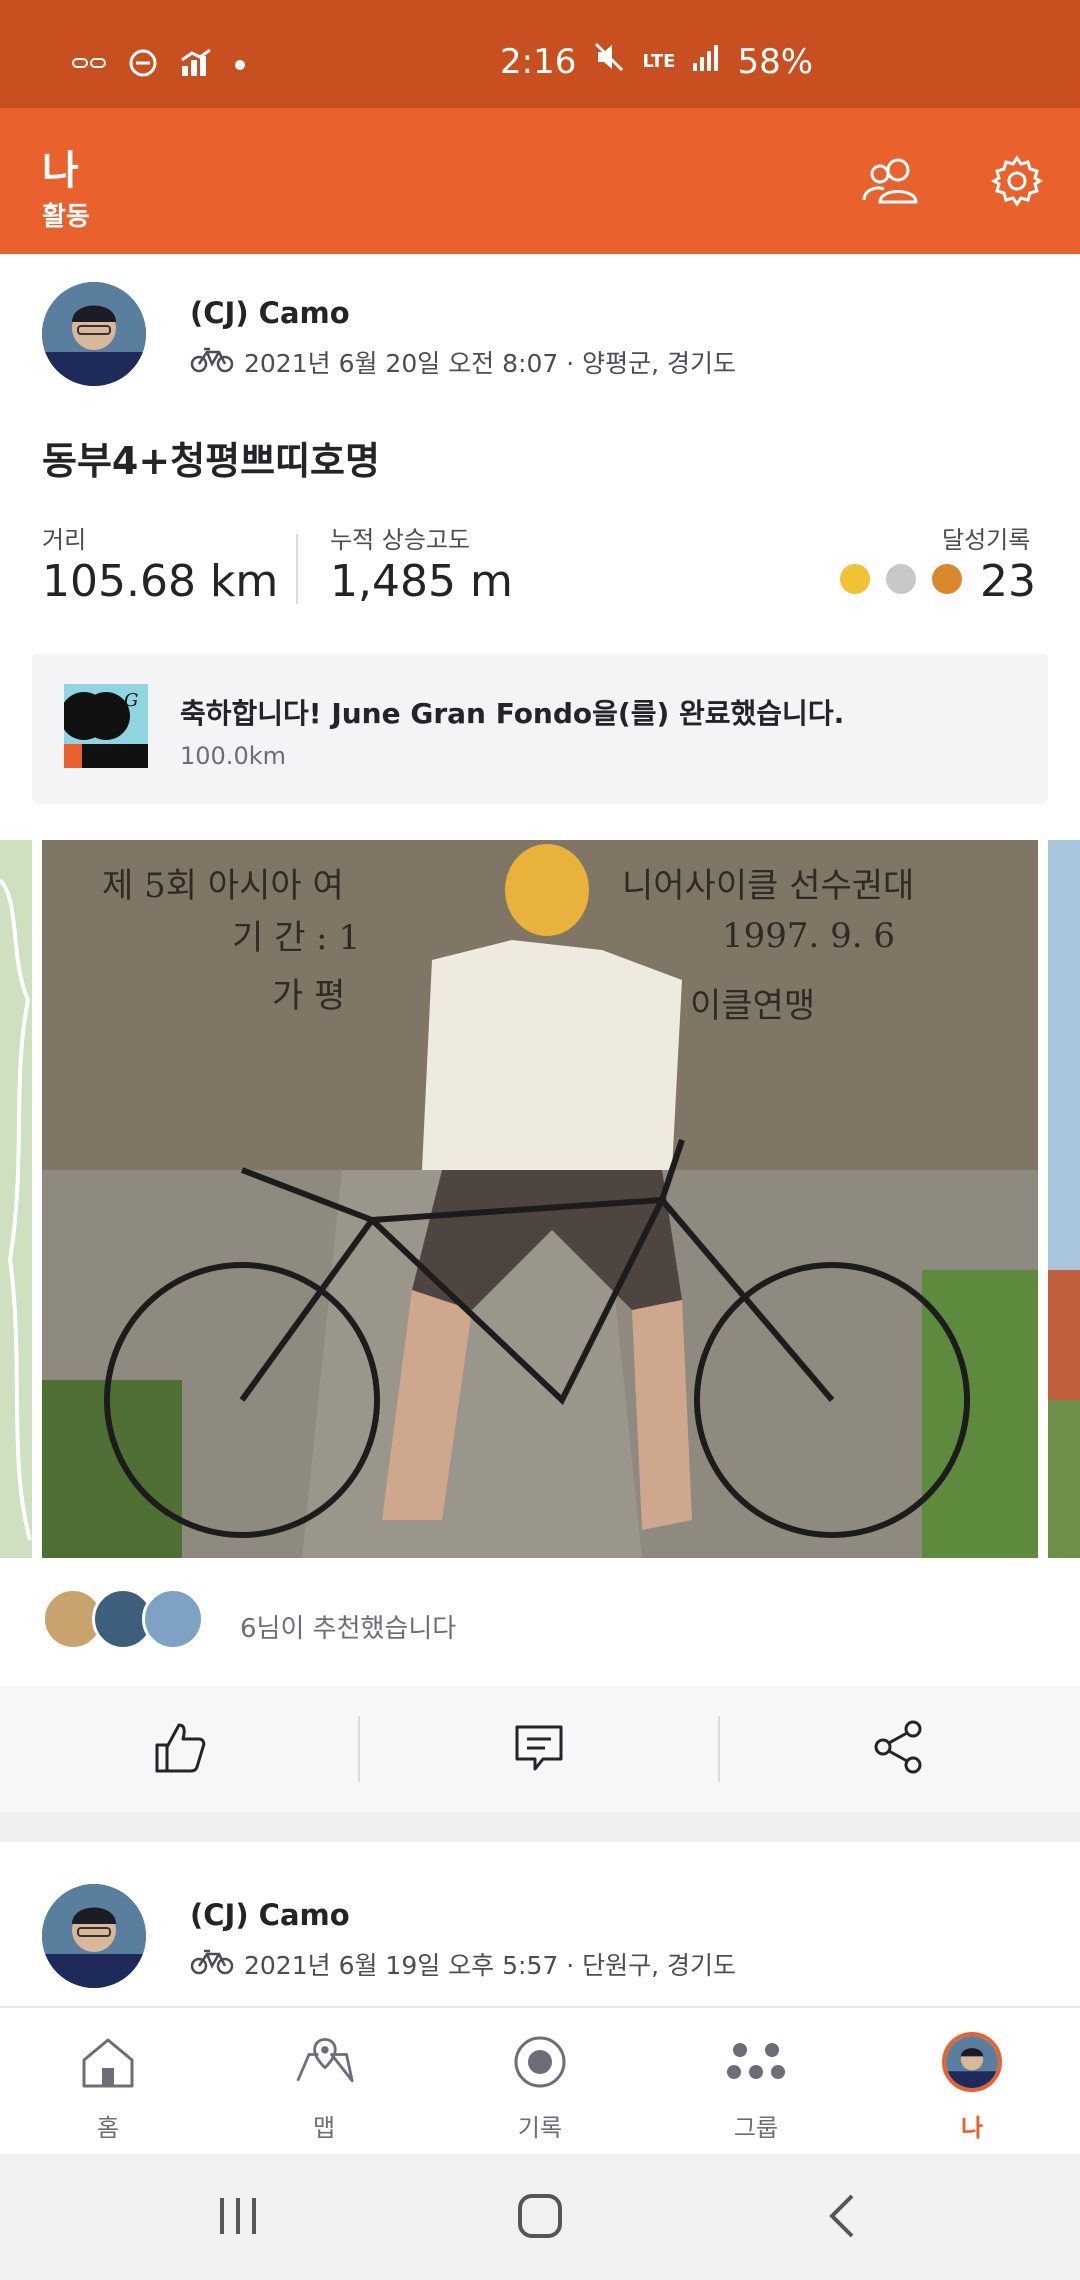  Describe the element at coordinates (1008, 581) in the screenshot. I see `achievements-count: 23` at that location.